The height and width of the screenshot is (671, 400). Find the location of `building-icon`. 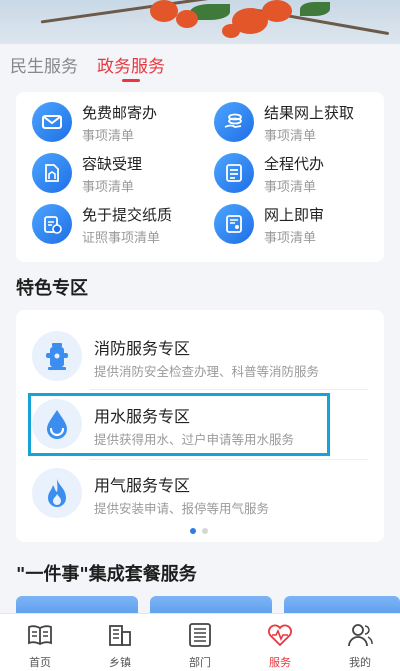

building-icon is located at coordinates (120, 635).